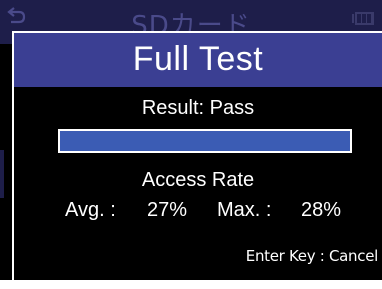 Image resolution: width=382 pixels, height=289 pixels. I want to click on avg-value: 27%, so click(167, 210).